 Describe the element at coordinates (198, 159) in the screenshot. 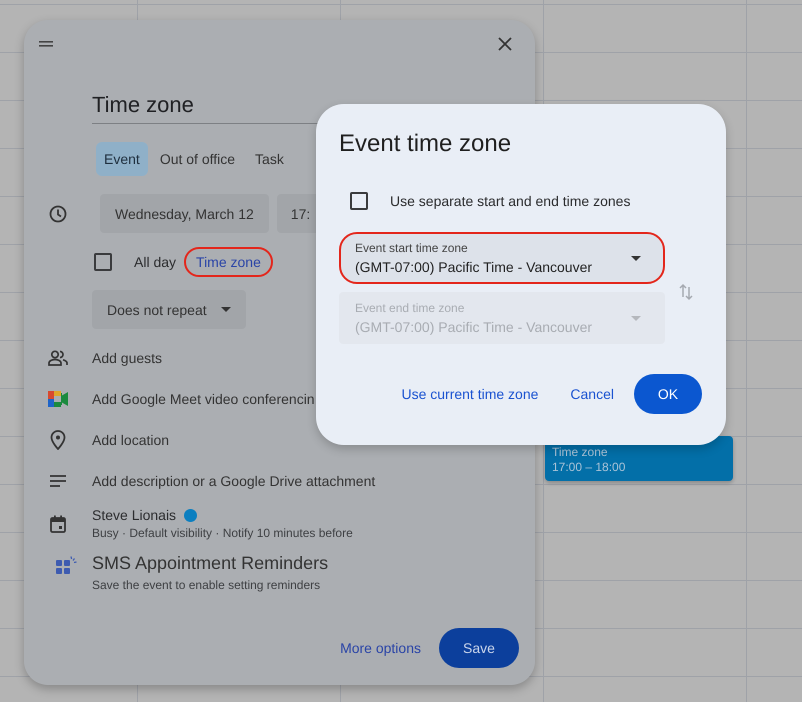

I see `event-type-tab: Out of office` at that location.